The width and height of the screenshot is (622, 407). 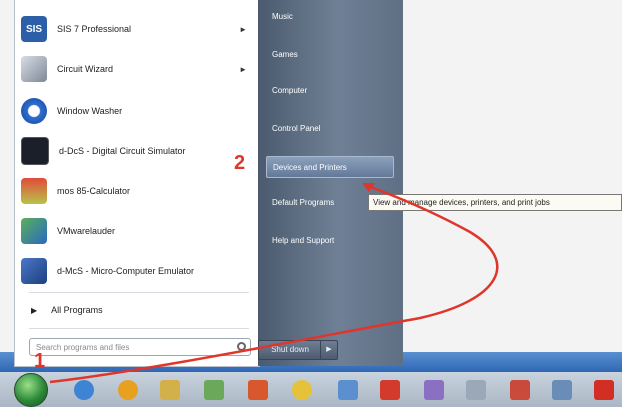 I want to click on step-number-2: 2, so click(x=240, y=163).